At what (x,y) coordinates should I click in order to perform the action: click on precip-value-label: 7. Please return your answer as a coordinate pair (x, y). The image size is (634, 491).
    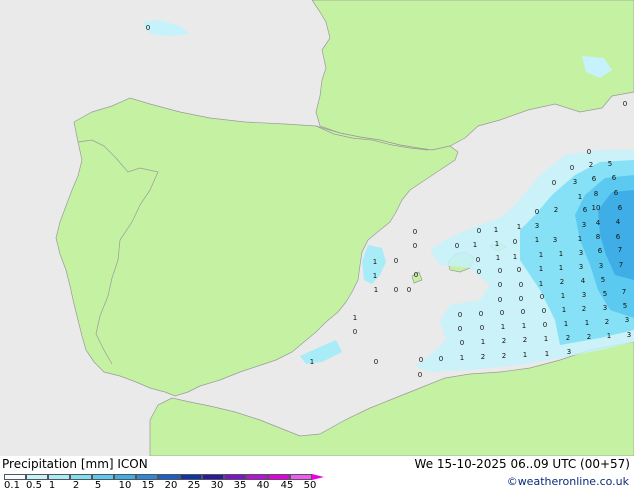
    Looking at the image, I should click on (620, 250).